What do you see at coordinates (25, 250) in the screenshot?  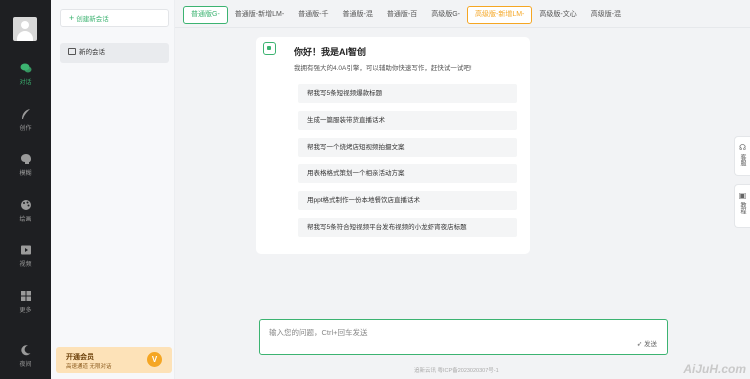 I see `video-icon` at bounding box center [25, 250].